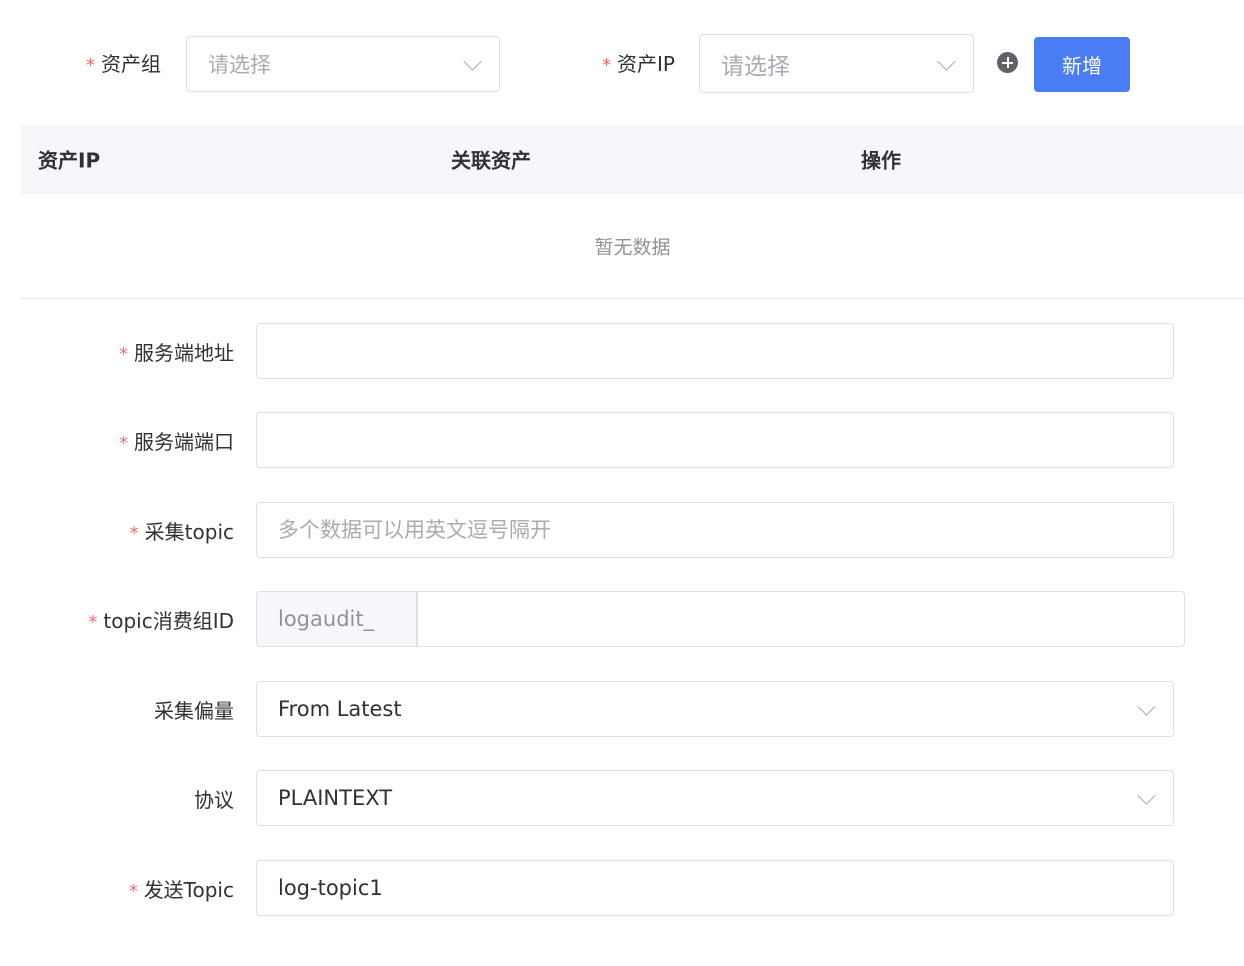 The height and width of the screenshot is (966, 1244). I want to click on protocol-select: PLAINTEXT, so click(715, 798).